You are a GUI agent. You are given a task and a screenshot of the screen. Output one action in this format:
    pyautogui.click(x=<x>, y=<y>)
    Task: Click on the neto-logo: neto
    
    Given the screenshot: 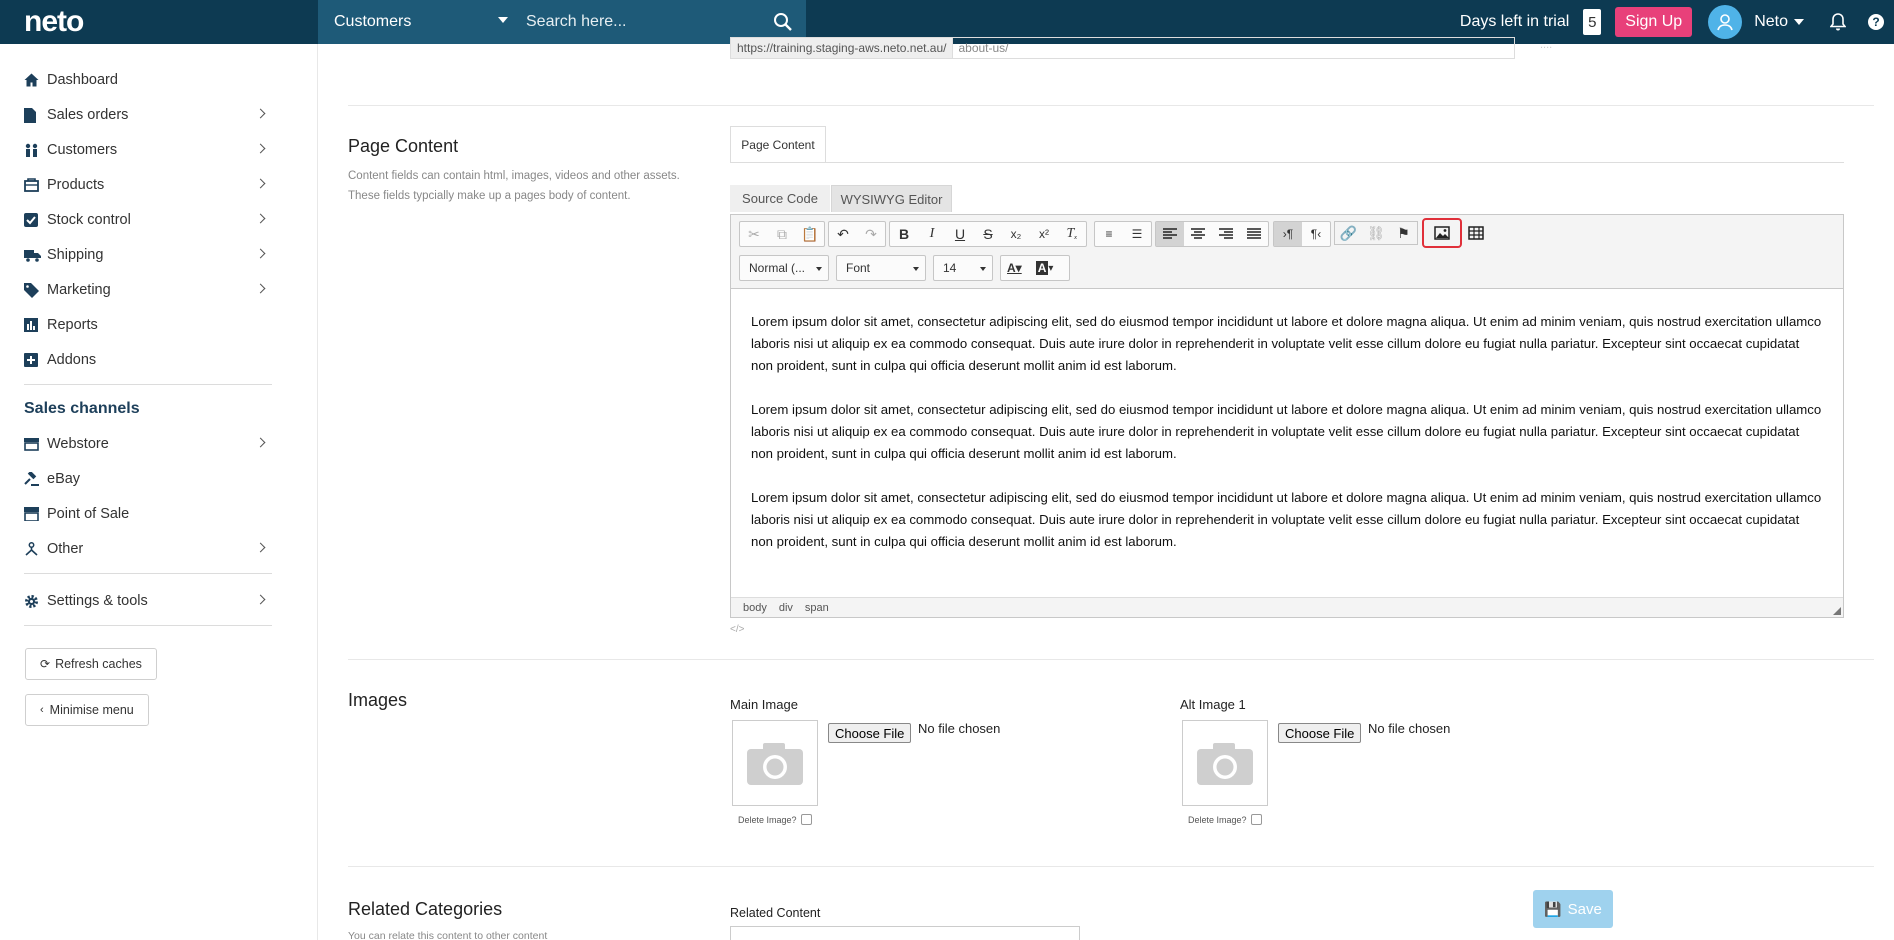 What is the action you would take?
    pyautogui.click(x=159, y=22)
    